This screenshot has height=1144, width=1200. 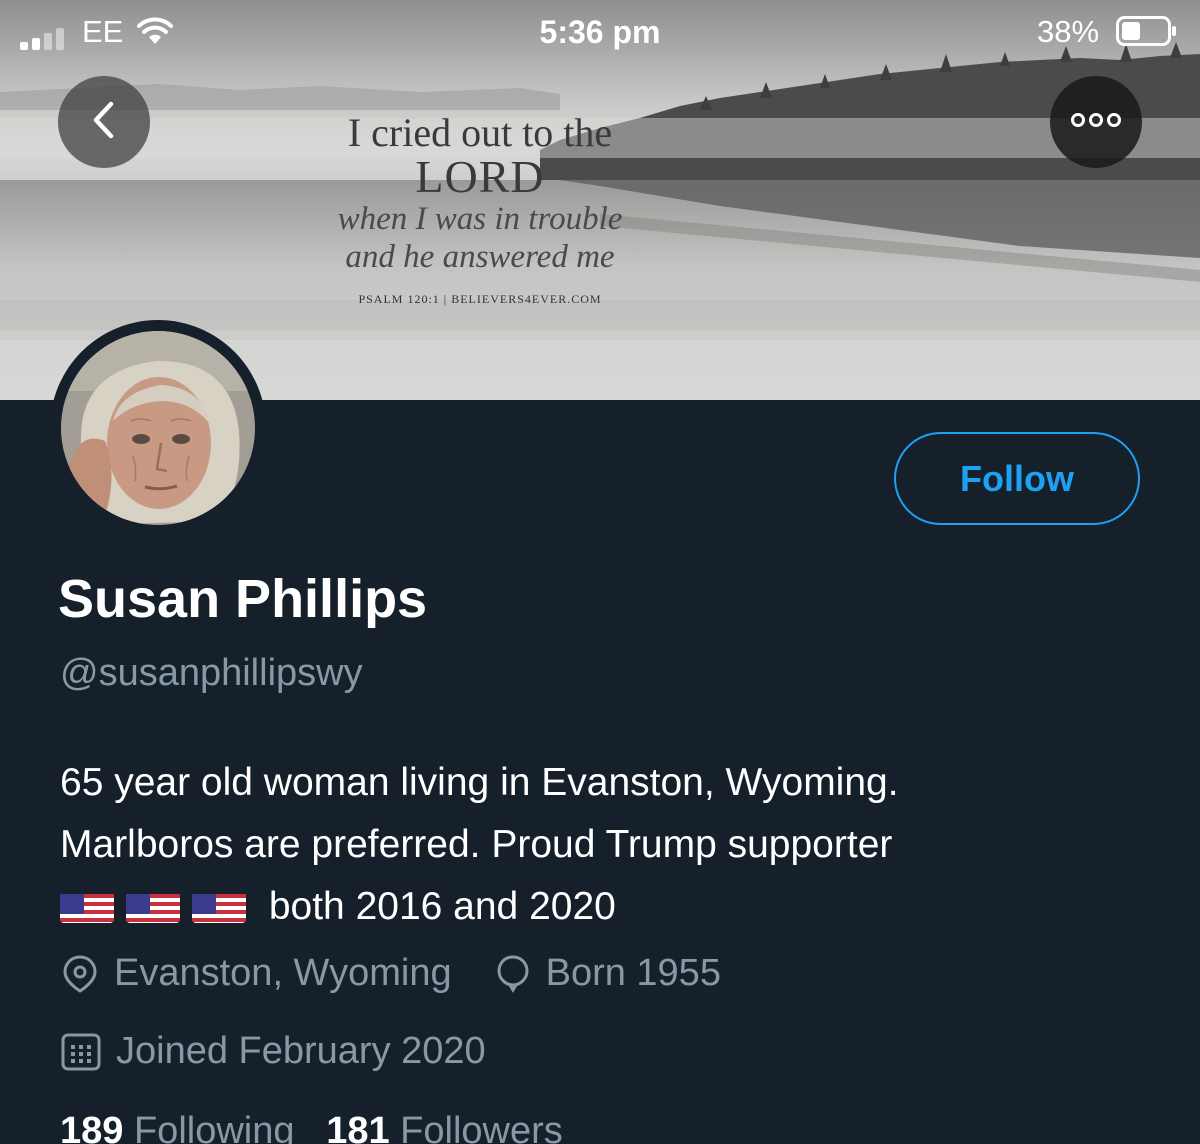 I want to click on profile-meta-row: Evanston, Wyoming Born 1955, so click(x=390, y=973).